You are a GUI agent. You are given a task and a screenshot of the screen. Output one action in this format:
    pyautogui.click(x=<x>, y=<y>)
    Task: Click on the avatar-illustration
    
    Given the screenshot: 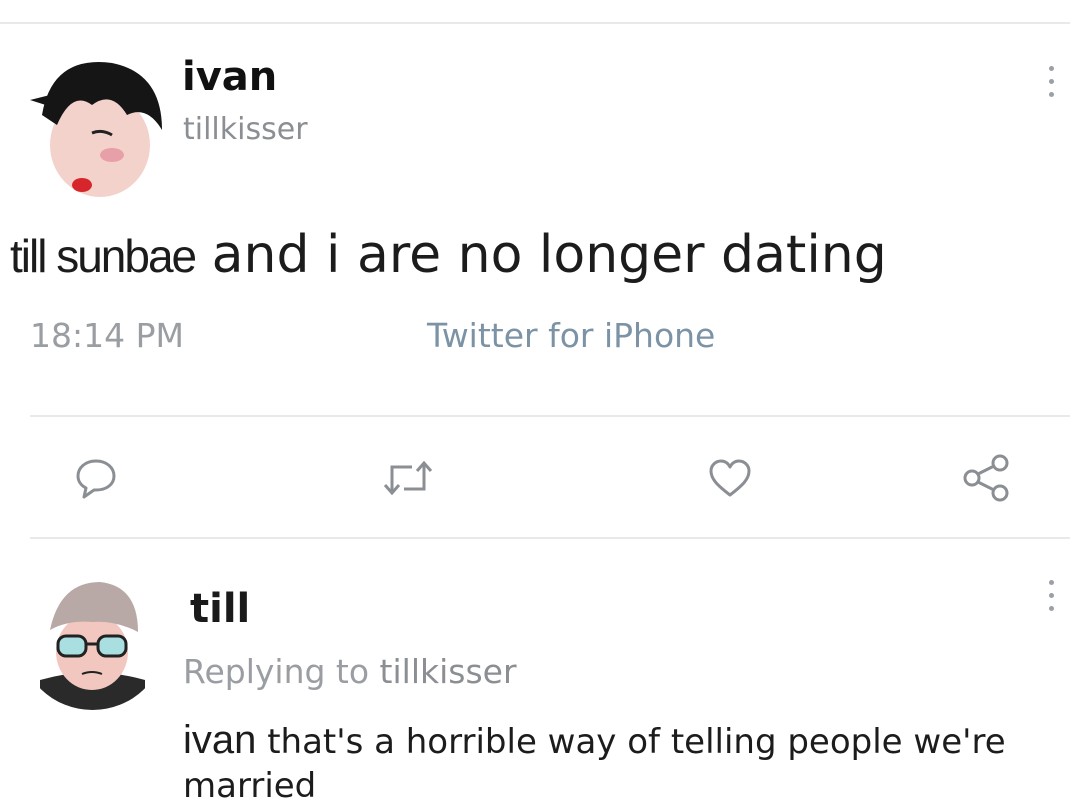 What is the action you would take?
    pyautogui.click(x=96, y=123)
    